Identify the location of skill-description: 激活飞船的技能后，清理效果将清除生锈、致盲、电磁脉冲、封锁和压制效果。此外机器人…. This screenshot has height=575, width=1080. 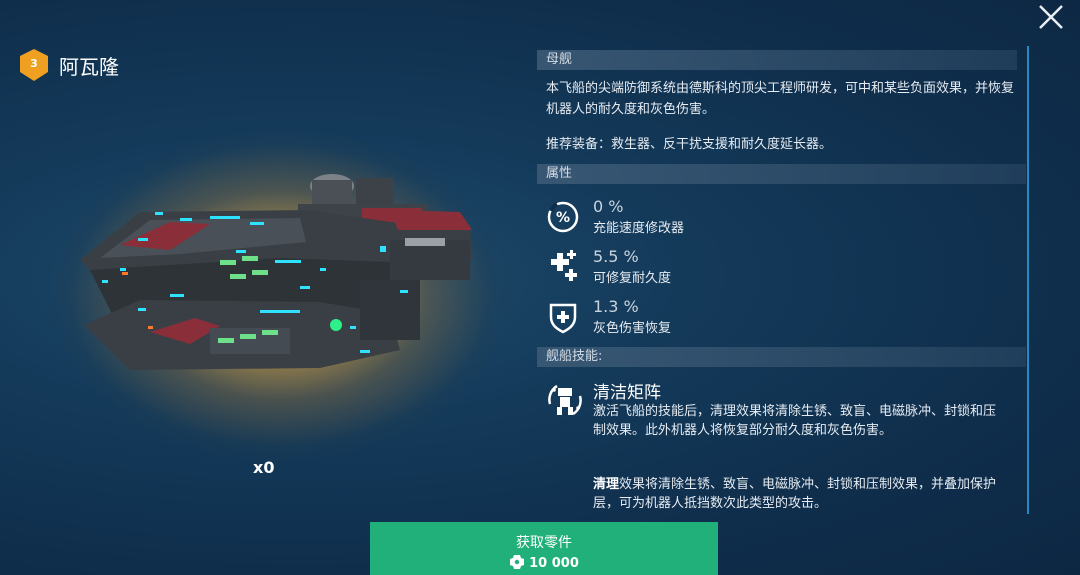
(795, 421).